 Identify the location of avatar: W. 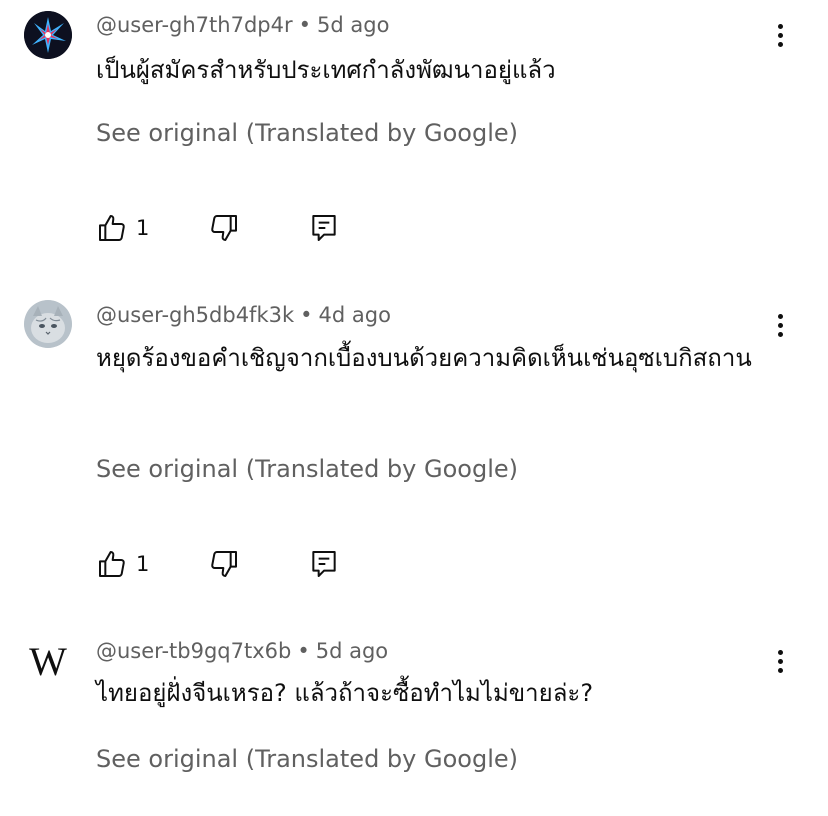
(48, 662).